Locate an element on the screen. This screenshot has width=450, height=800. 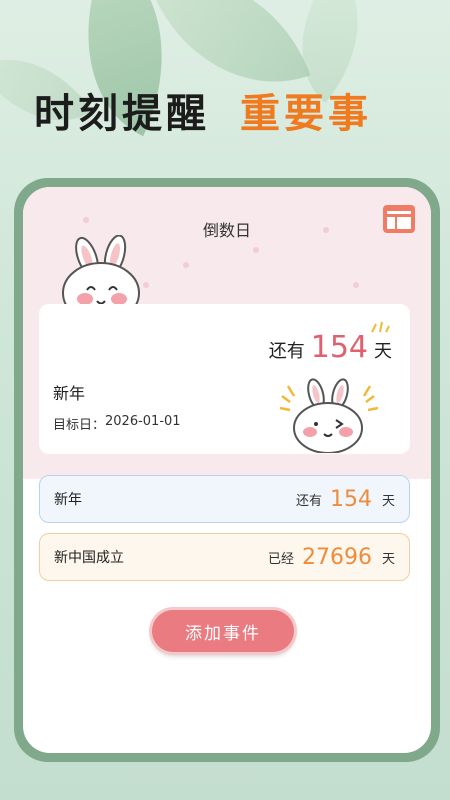
featured-prefix: 还有 is located at coordinates (286, 351).